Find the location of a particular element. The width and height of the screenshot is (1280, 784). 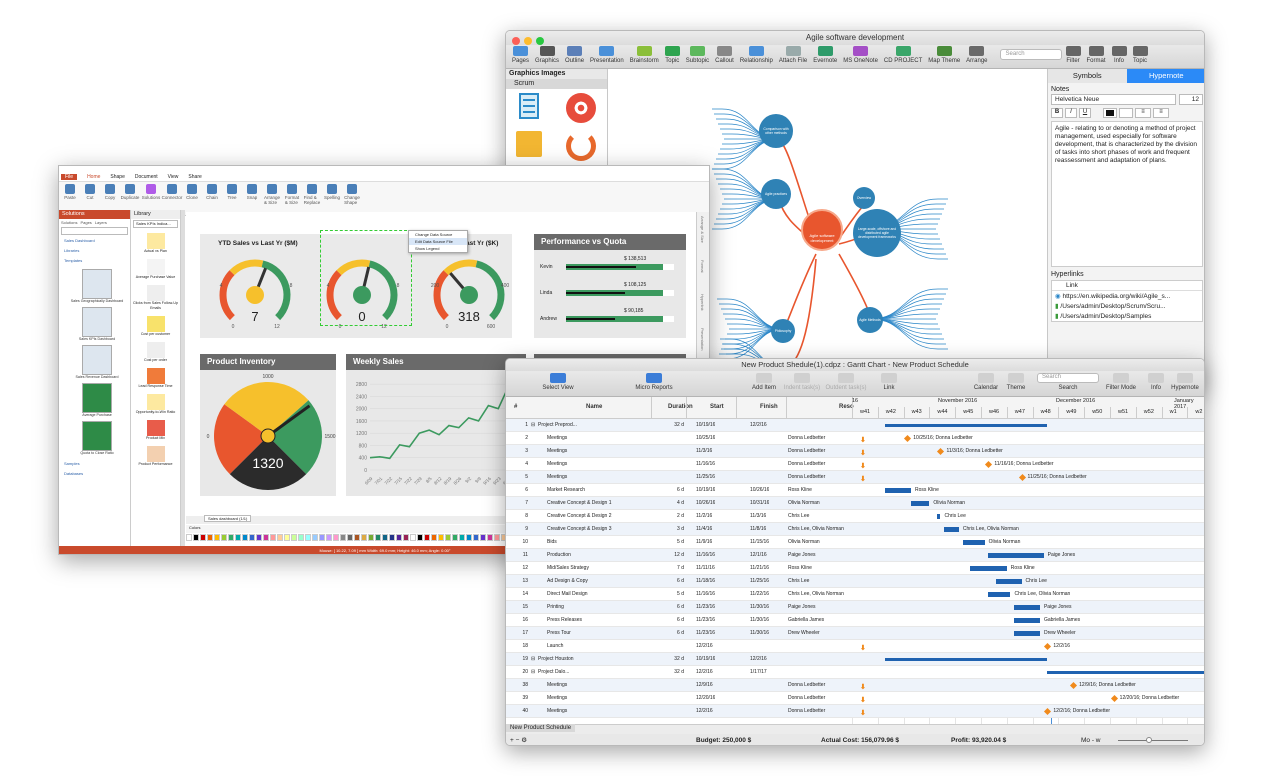

ribbon-button-snap: Snap is located at coordinates (252, 192).